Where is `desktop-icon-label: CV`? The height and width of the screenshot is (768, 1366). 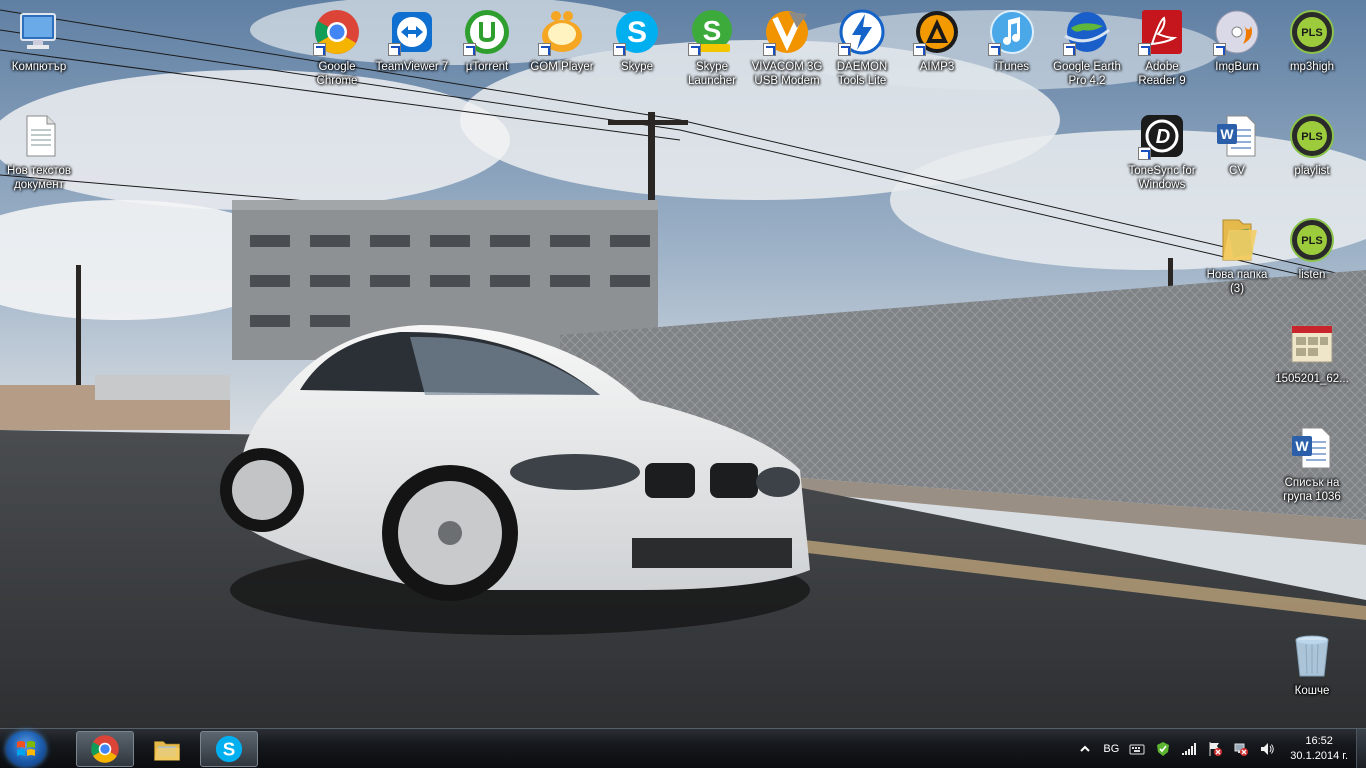
desktop-icon-label: CV is located at coordinates (1237, 171).